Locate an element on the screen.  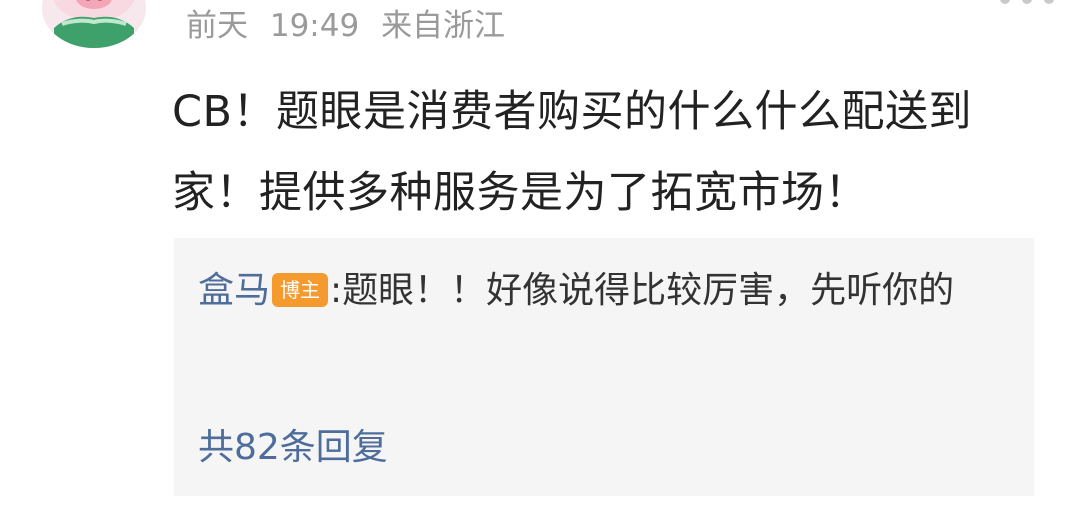
comment-date: 前天 is located at coordinates (217, 26).